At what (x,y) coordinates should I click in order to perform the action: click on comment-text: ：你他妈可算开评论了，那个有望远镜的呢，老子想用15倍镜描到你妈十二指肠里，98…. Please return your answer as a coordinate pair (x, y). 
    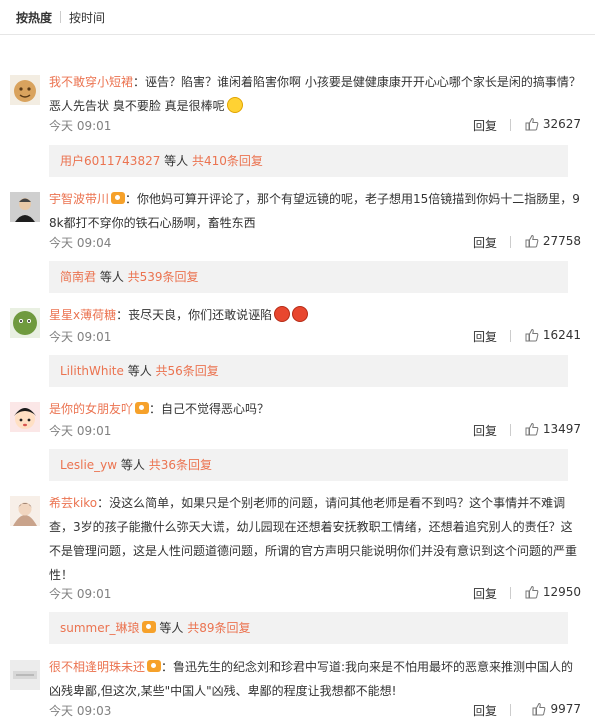
    Looking at the image, I should click on (314, 211).